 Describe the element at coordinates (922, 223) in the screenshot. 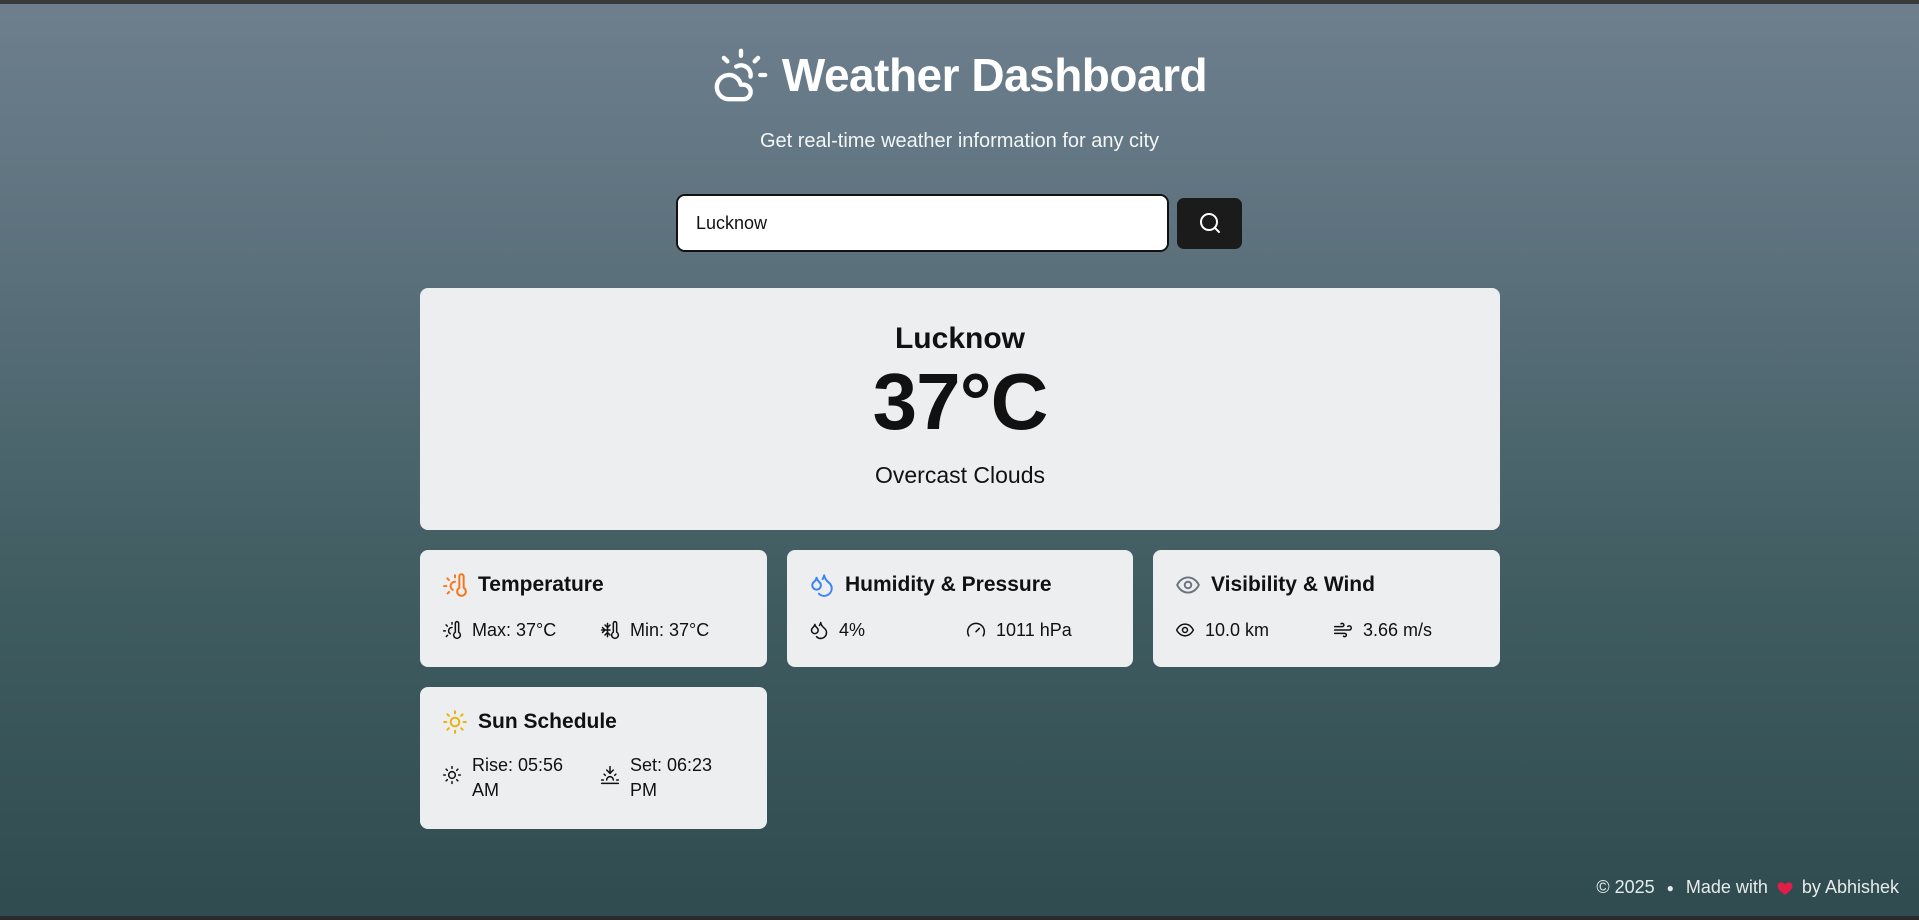

I see `city-search-input` at that location.